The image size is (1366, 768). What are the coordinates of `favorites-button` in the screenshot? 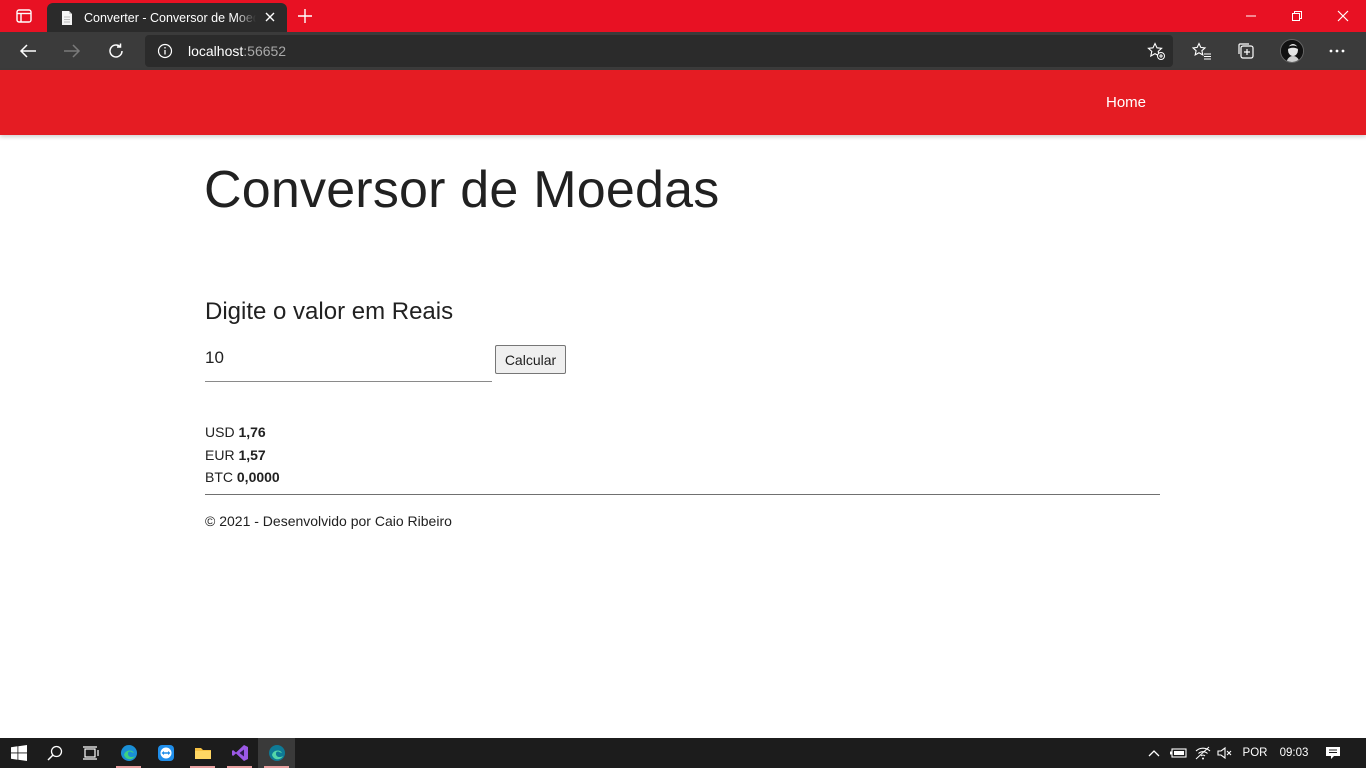 It's located at (1202, 51).